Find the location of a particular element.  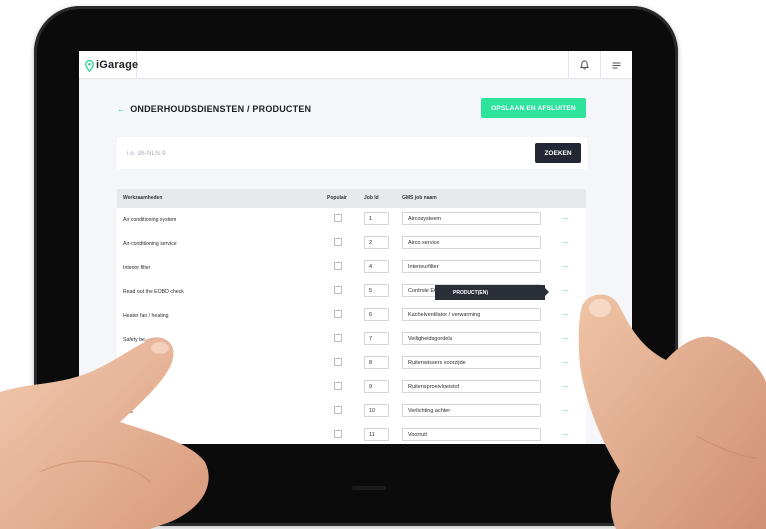

gms-job-name-field: Ruitenwissers voorzijde is located at coordinates (471, 362).